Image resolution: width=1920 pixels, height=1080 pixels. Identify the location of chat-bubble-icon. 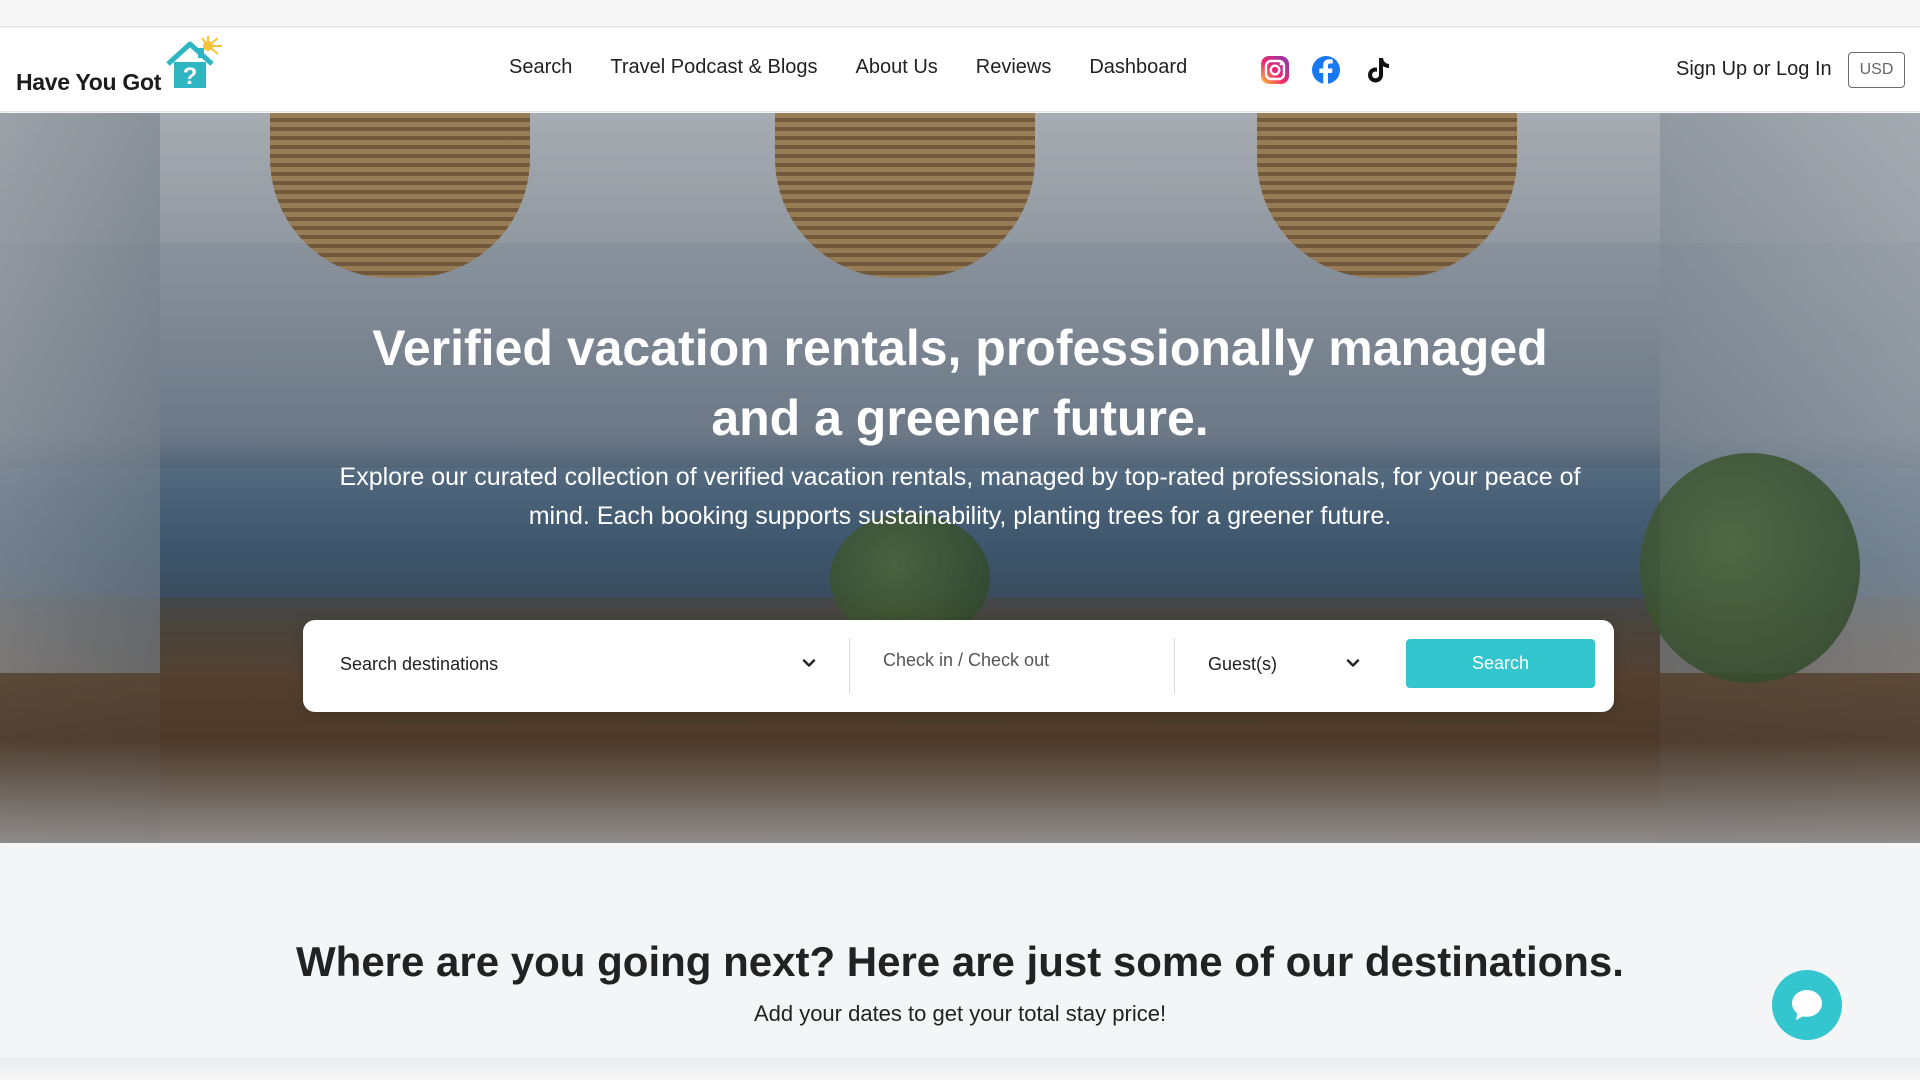
(1807, 1005).